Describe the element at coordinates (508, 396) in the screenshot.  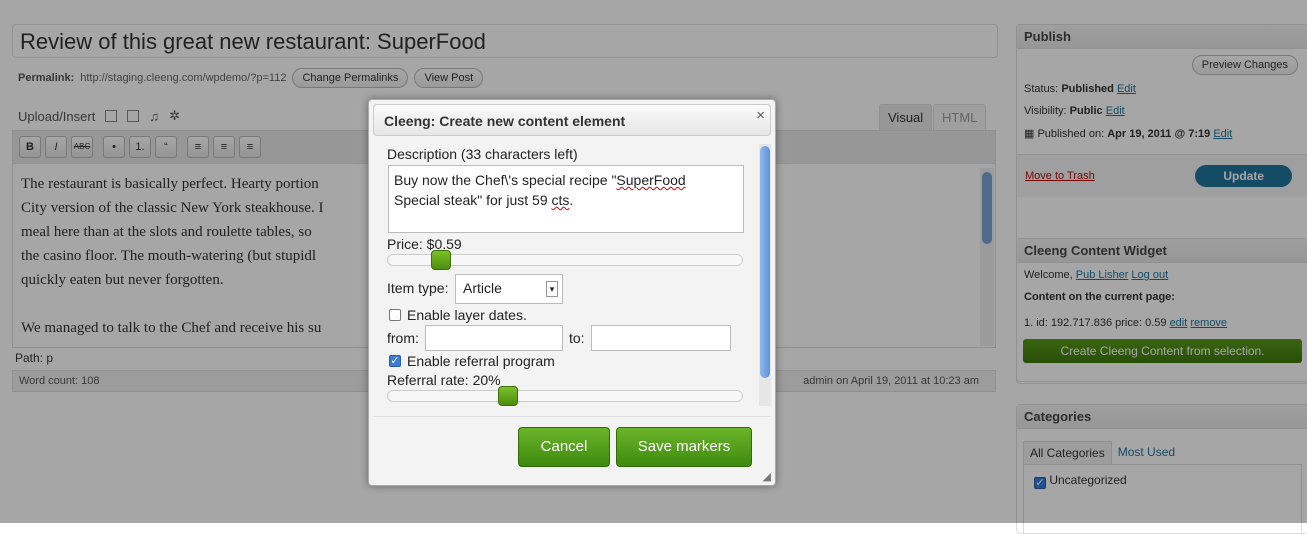
I see `referral-slider-handle` at that location.